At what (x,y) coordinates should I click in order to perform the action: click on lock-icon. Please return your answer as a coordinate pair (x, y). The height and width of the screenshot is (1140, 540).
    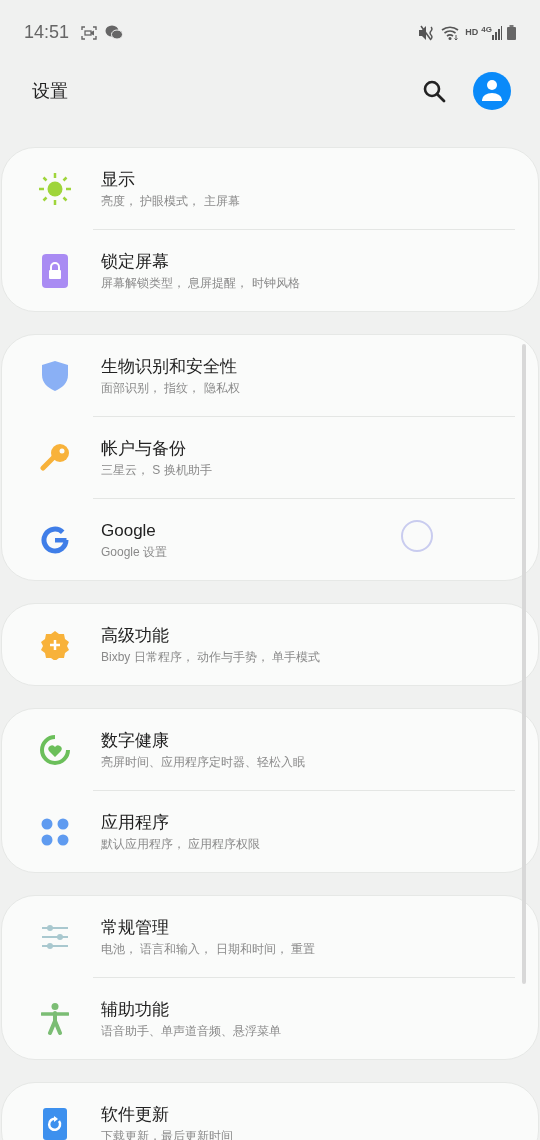
    Looking at the image, I should click on (55, 270).